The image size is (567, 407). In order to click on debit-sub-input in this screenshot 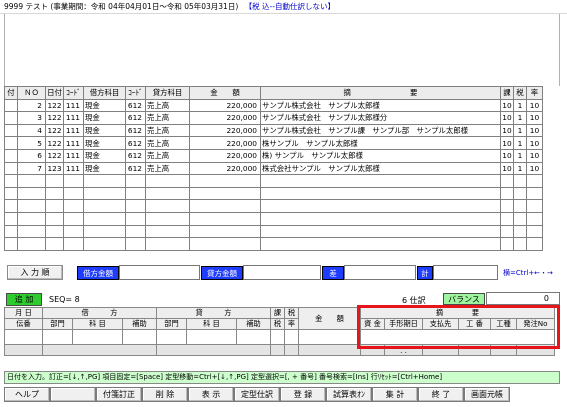, I will do `click(139, 337)`.